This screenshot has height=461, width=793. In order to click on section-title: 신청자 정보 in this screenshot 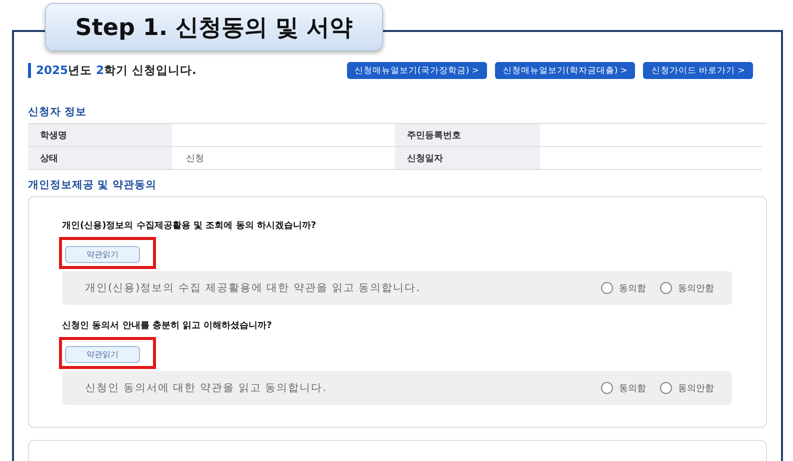, I will do `click(58, 112)`.